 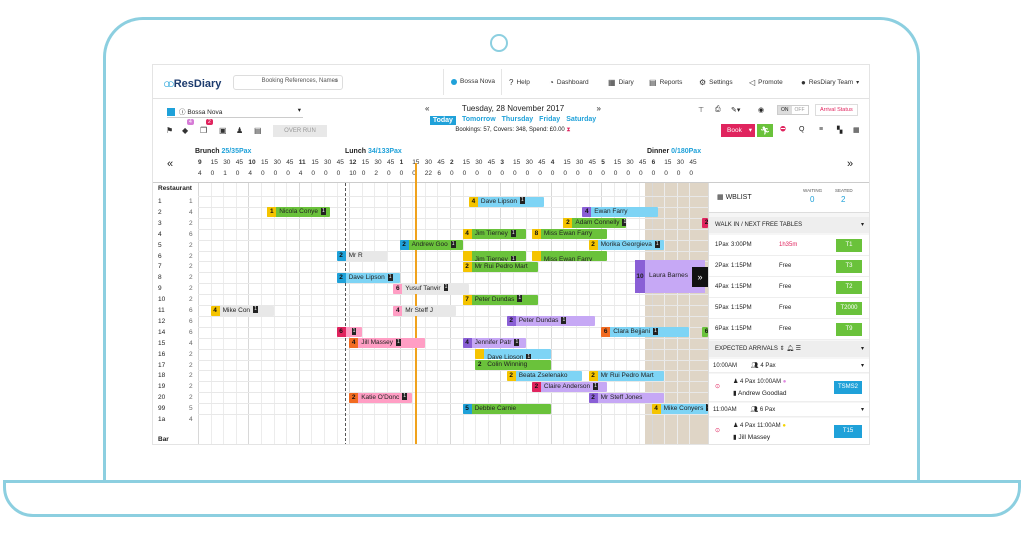 What do you see at coordinates (239, 130) in the screenshot?
I see `add-user-icon: ♟` at bounding box center [239, 130].